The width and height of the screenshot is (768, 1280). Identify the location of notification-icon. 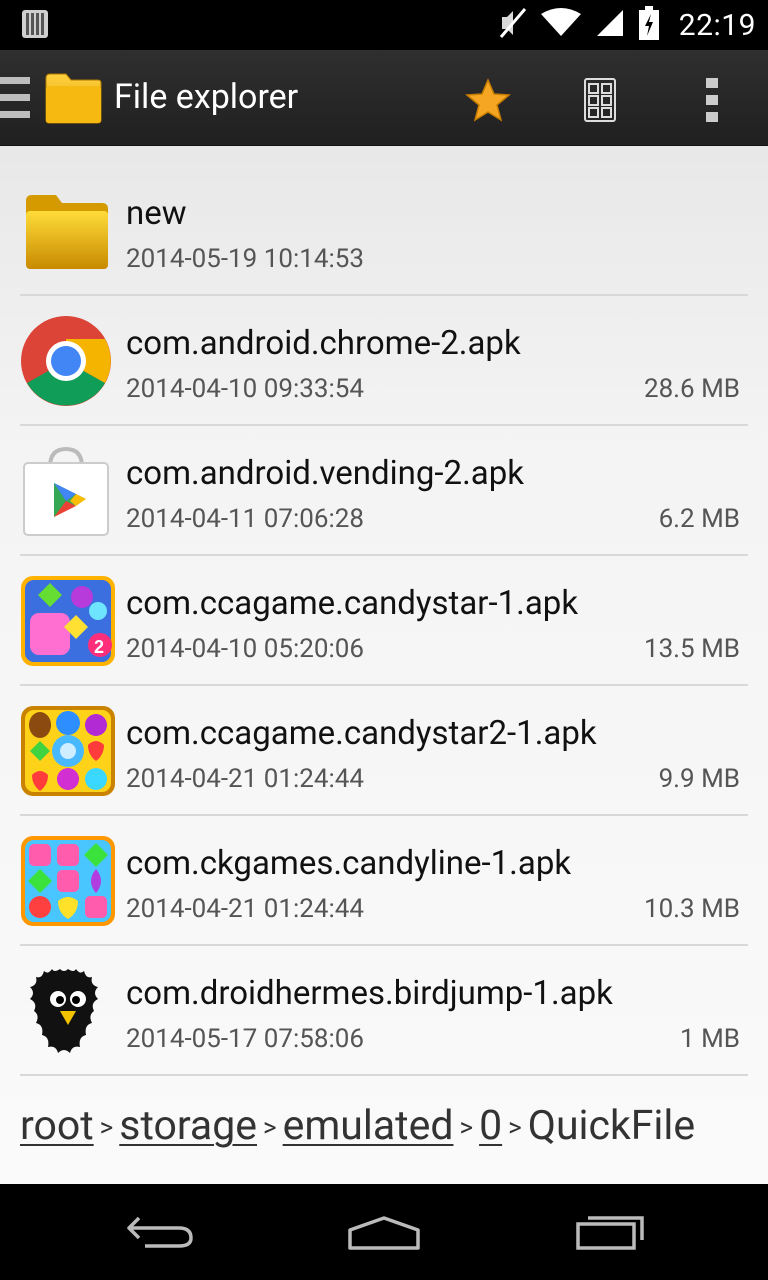
(35, 26).